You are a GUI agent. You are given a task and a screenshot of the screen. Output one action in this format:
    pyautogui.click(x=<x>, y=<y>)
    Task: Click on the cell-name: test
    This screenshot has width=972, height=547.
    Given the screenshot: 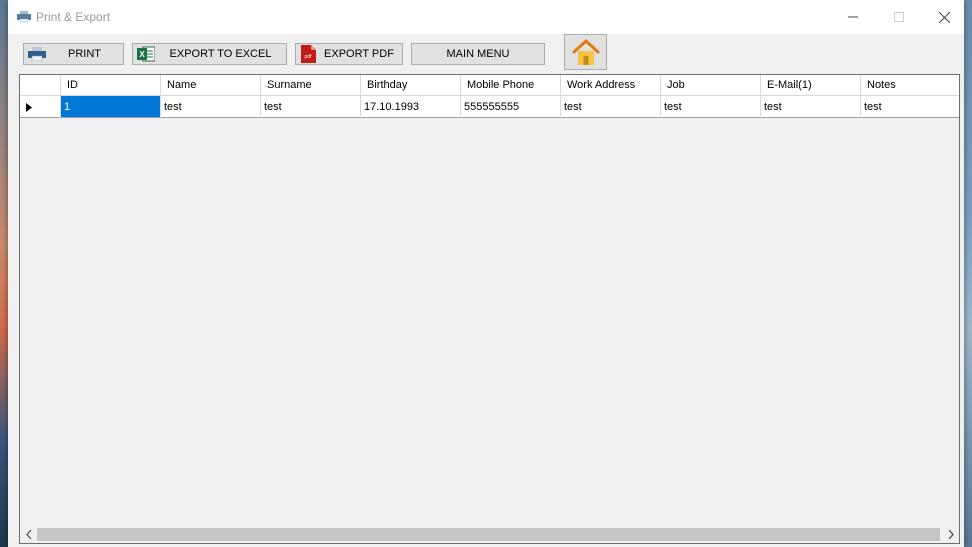 What is the action you would take?
    pyautogui.click(x=211, y=107)
    